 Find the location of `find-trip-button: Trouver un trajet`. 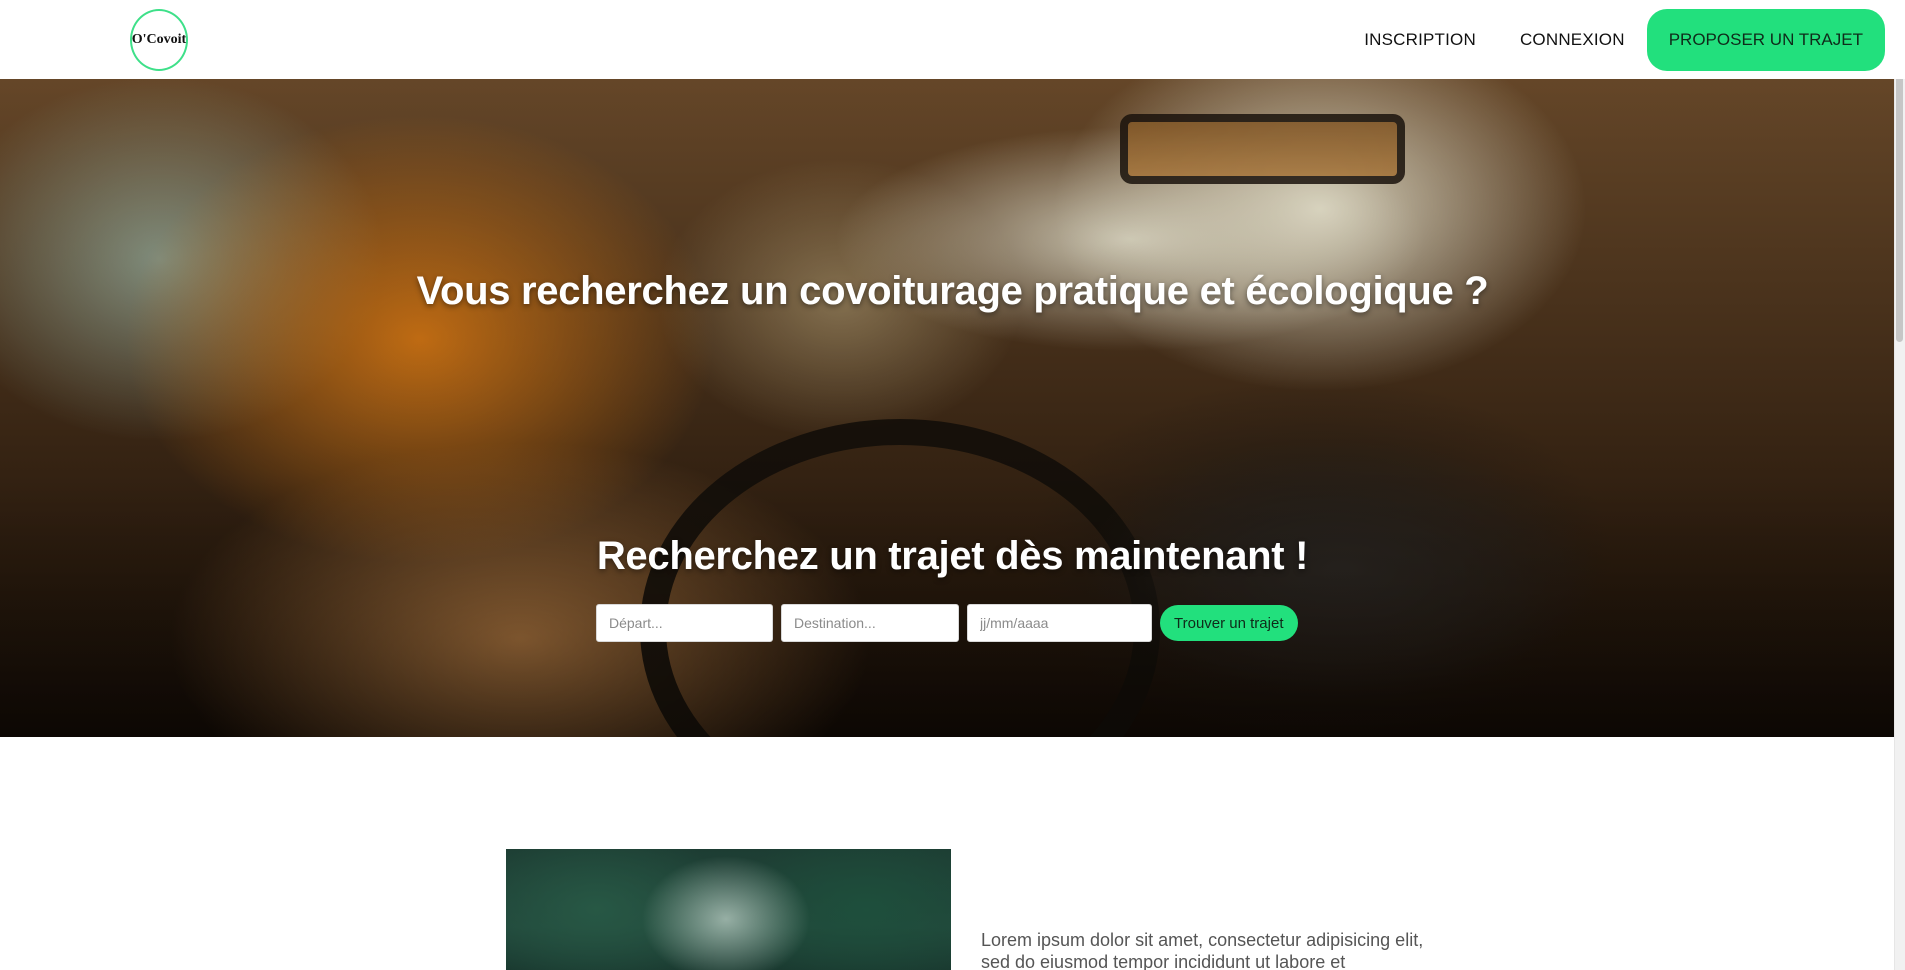

find-trip-button: Trouver un trajet is located at coordinates (1229, 623).